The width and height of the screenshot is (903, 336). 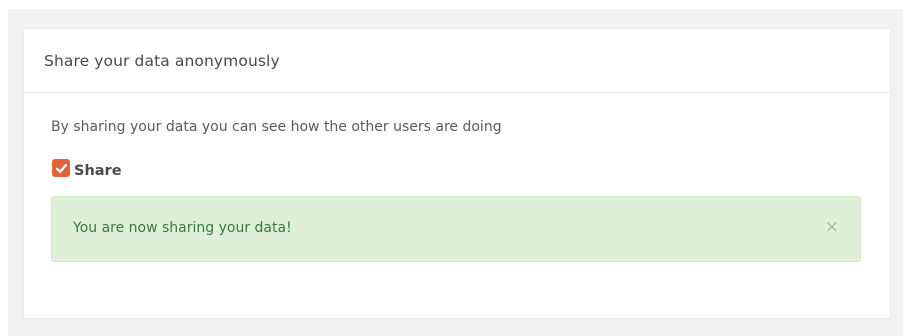 What do you see at coordinates (162, 60) in the screenshot?
I see `panel-title: Share your data anonymously` at bounding box center [162, 60].